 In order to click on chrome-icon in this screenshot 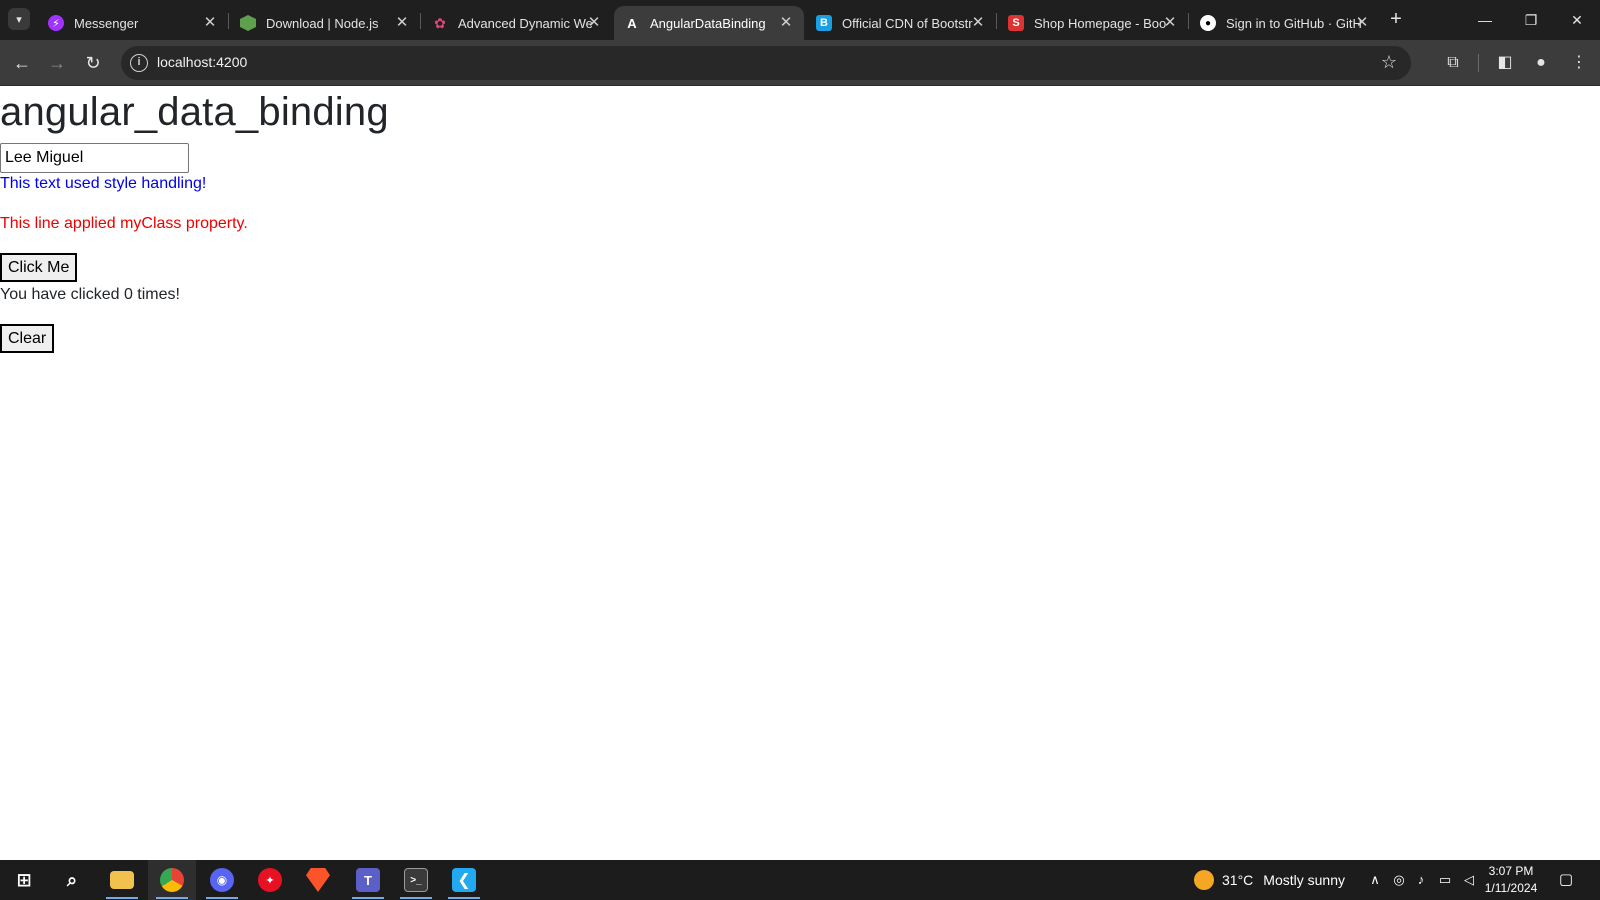, I will do `click(172, 880)`.